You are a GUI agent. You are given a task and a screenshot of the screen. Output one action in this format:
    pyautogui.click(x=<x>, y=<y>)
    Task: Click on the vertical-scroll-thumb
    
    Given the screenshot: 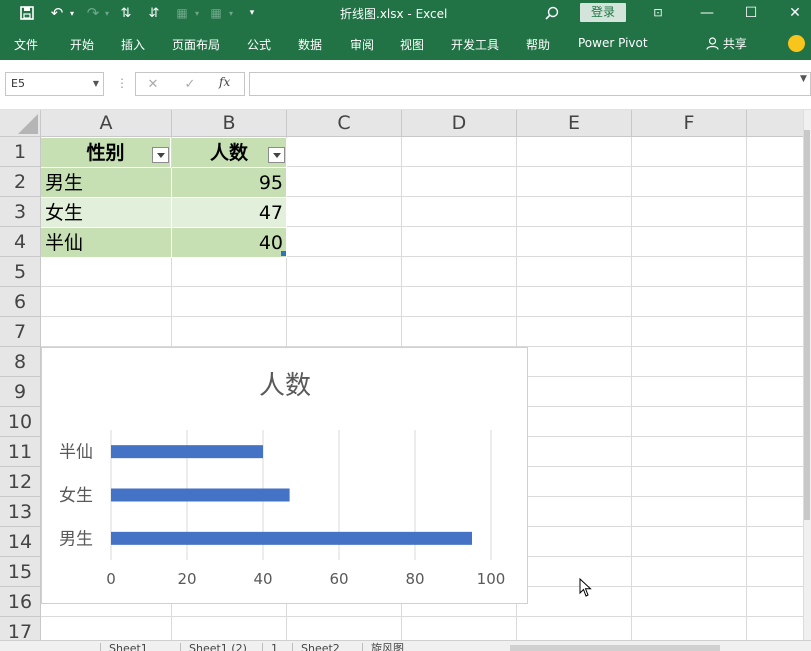 What is the action you would take?
    pyautogui.click(x=807, y=325)
    